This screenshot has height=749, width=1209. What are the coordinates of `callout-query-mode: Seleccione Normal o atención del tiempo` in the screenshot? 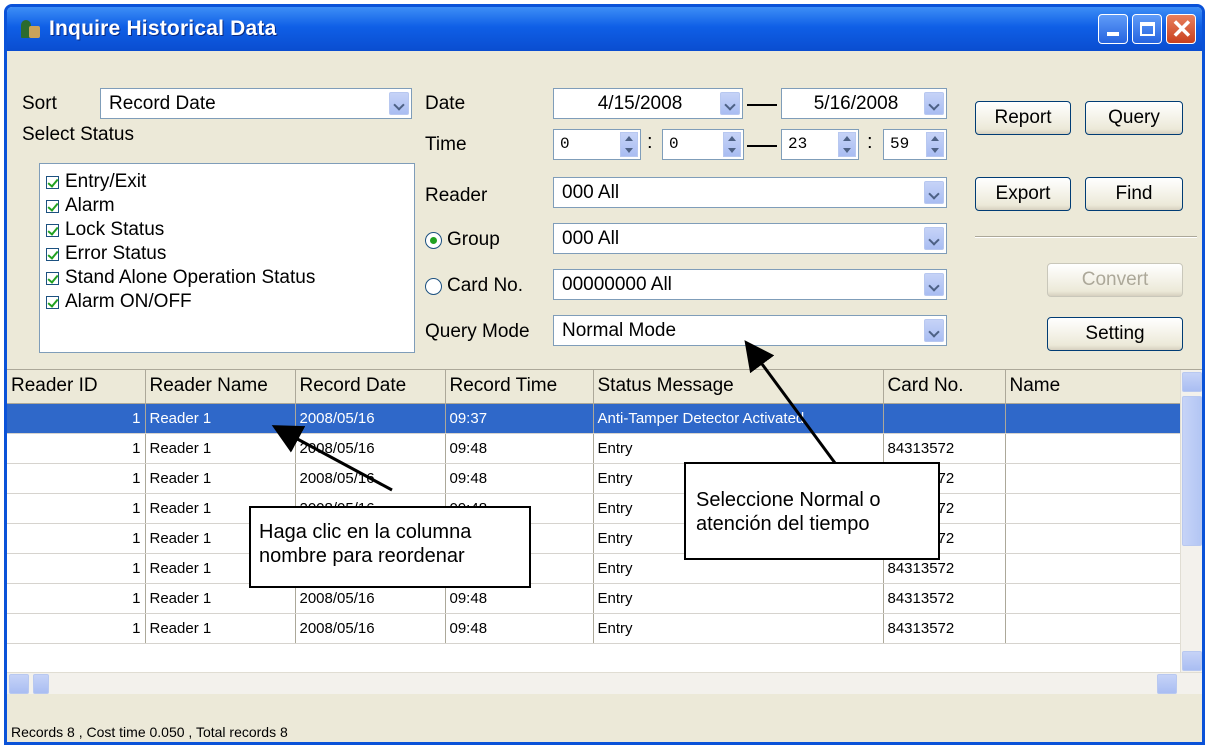 It's located at (812, 511).